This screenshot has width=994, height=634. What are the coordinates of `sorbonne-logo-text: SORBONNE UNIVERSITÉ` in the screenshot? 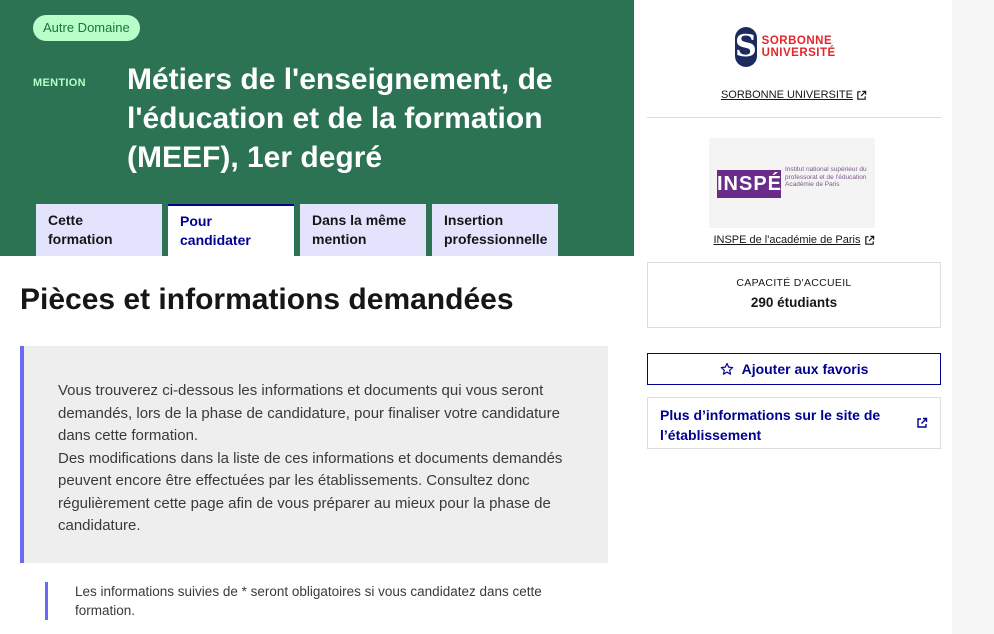 It's located at (798, 47).